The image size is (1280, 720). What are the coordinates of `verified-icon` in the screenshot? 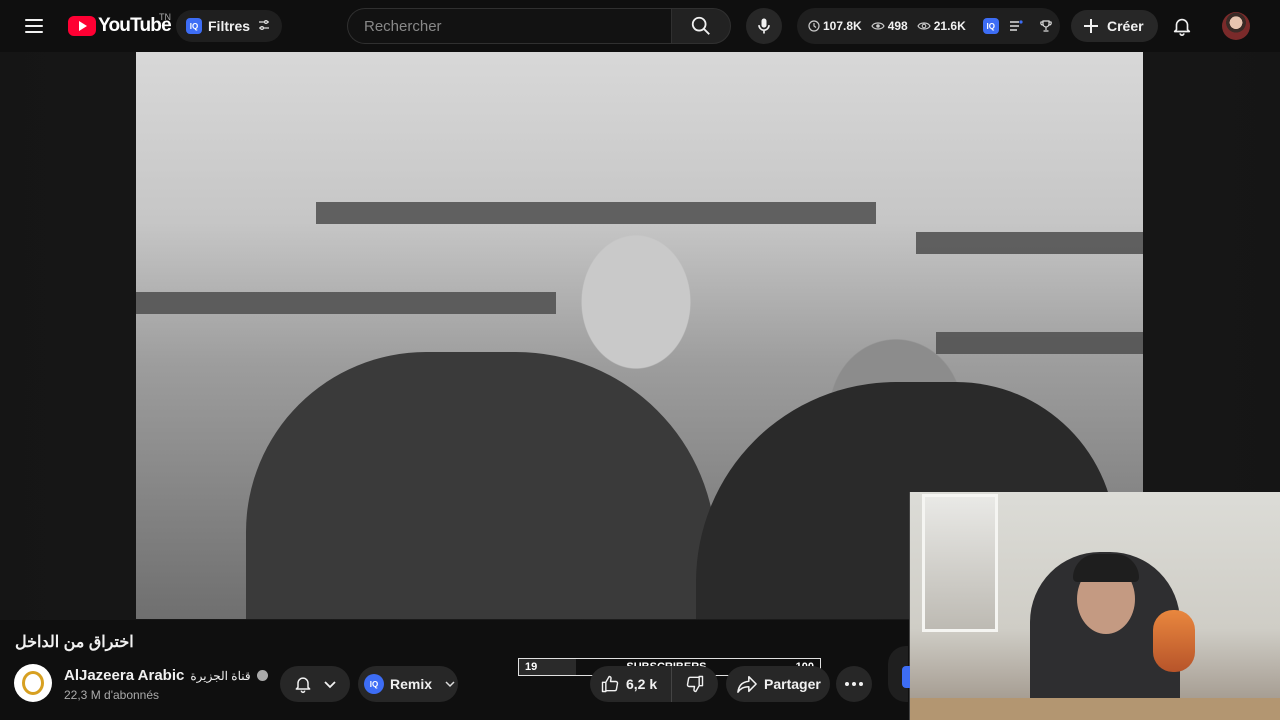 It's located at (262, 675).